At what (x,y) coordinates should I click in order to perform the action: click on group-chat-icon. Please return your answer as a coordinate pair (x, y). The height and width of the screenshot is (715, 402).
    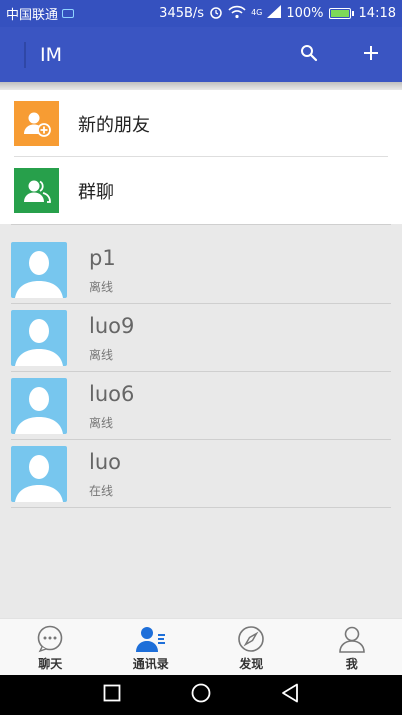
    Looking at the image, I should click on (36, 190).